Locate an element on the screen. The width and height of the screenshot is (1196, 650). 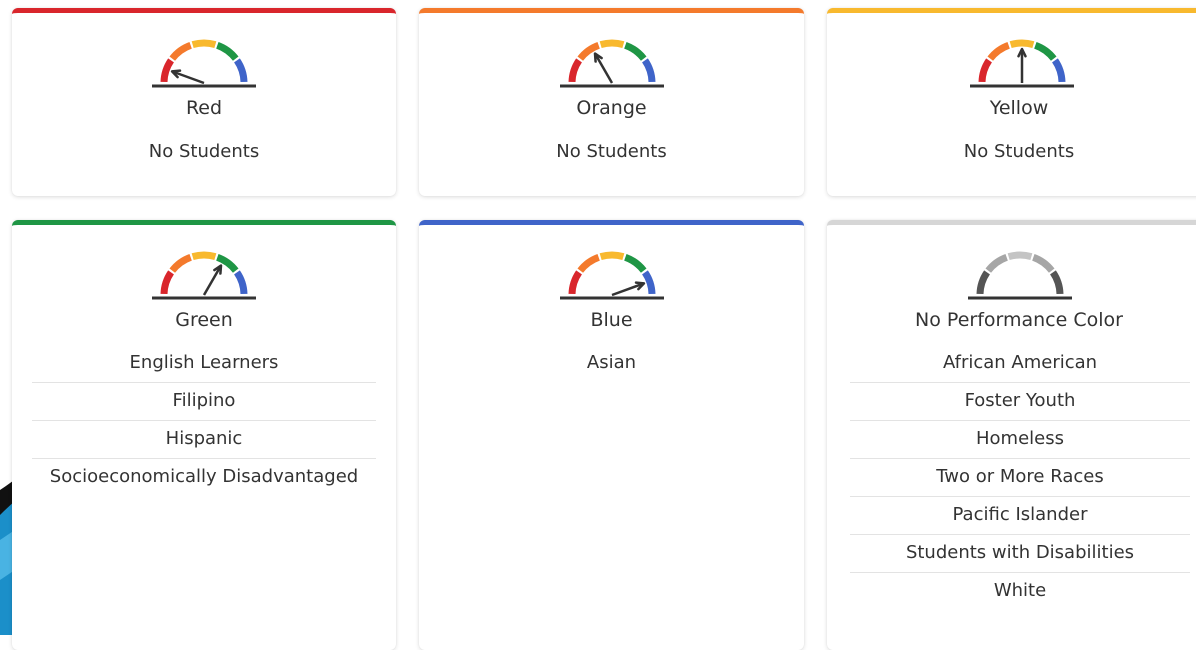
student-group-item: Asian is located at coordinates (611, 362).